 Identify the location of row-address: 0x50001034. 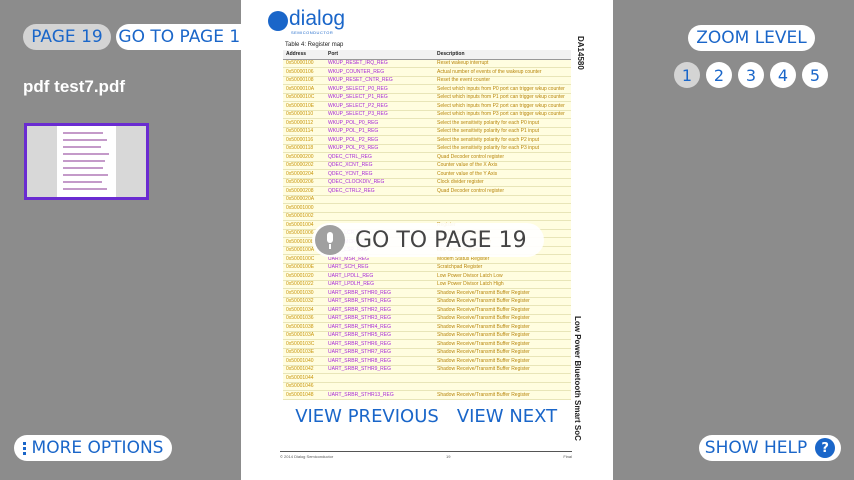
(304, 310).